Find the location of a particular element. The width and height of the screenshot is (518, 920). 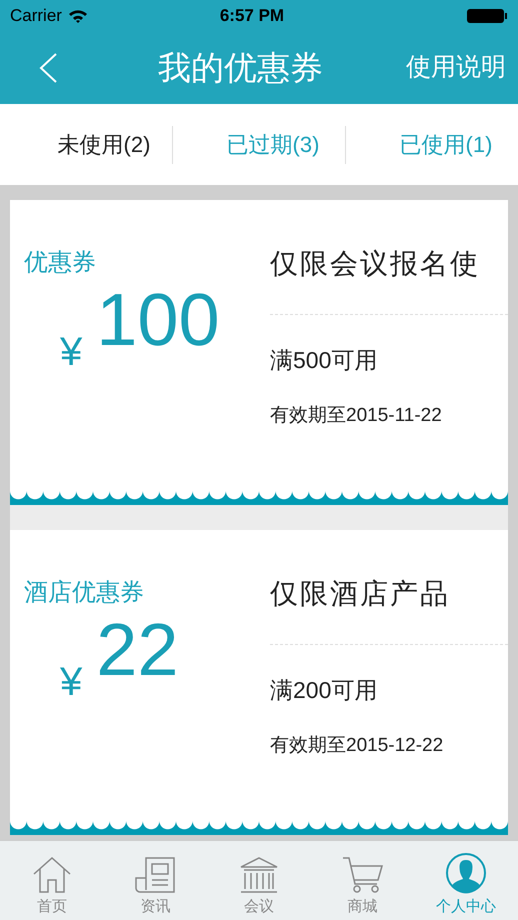

validity-date: 有效期至2015-11-22 is located at coordinates (356, 416).